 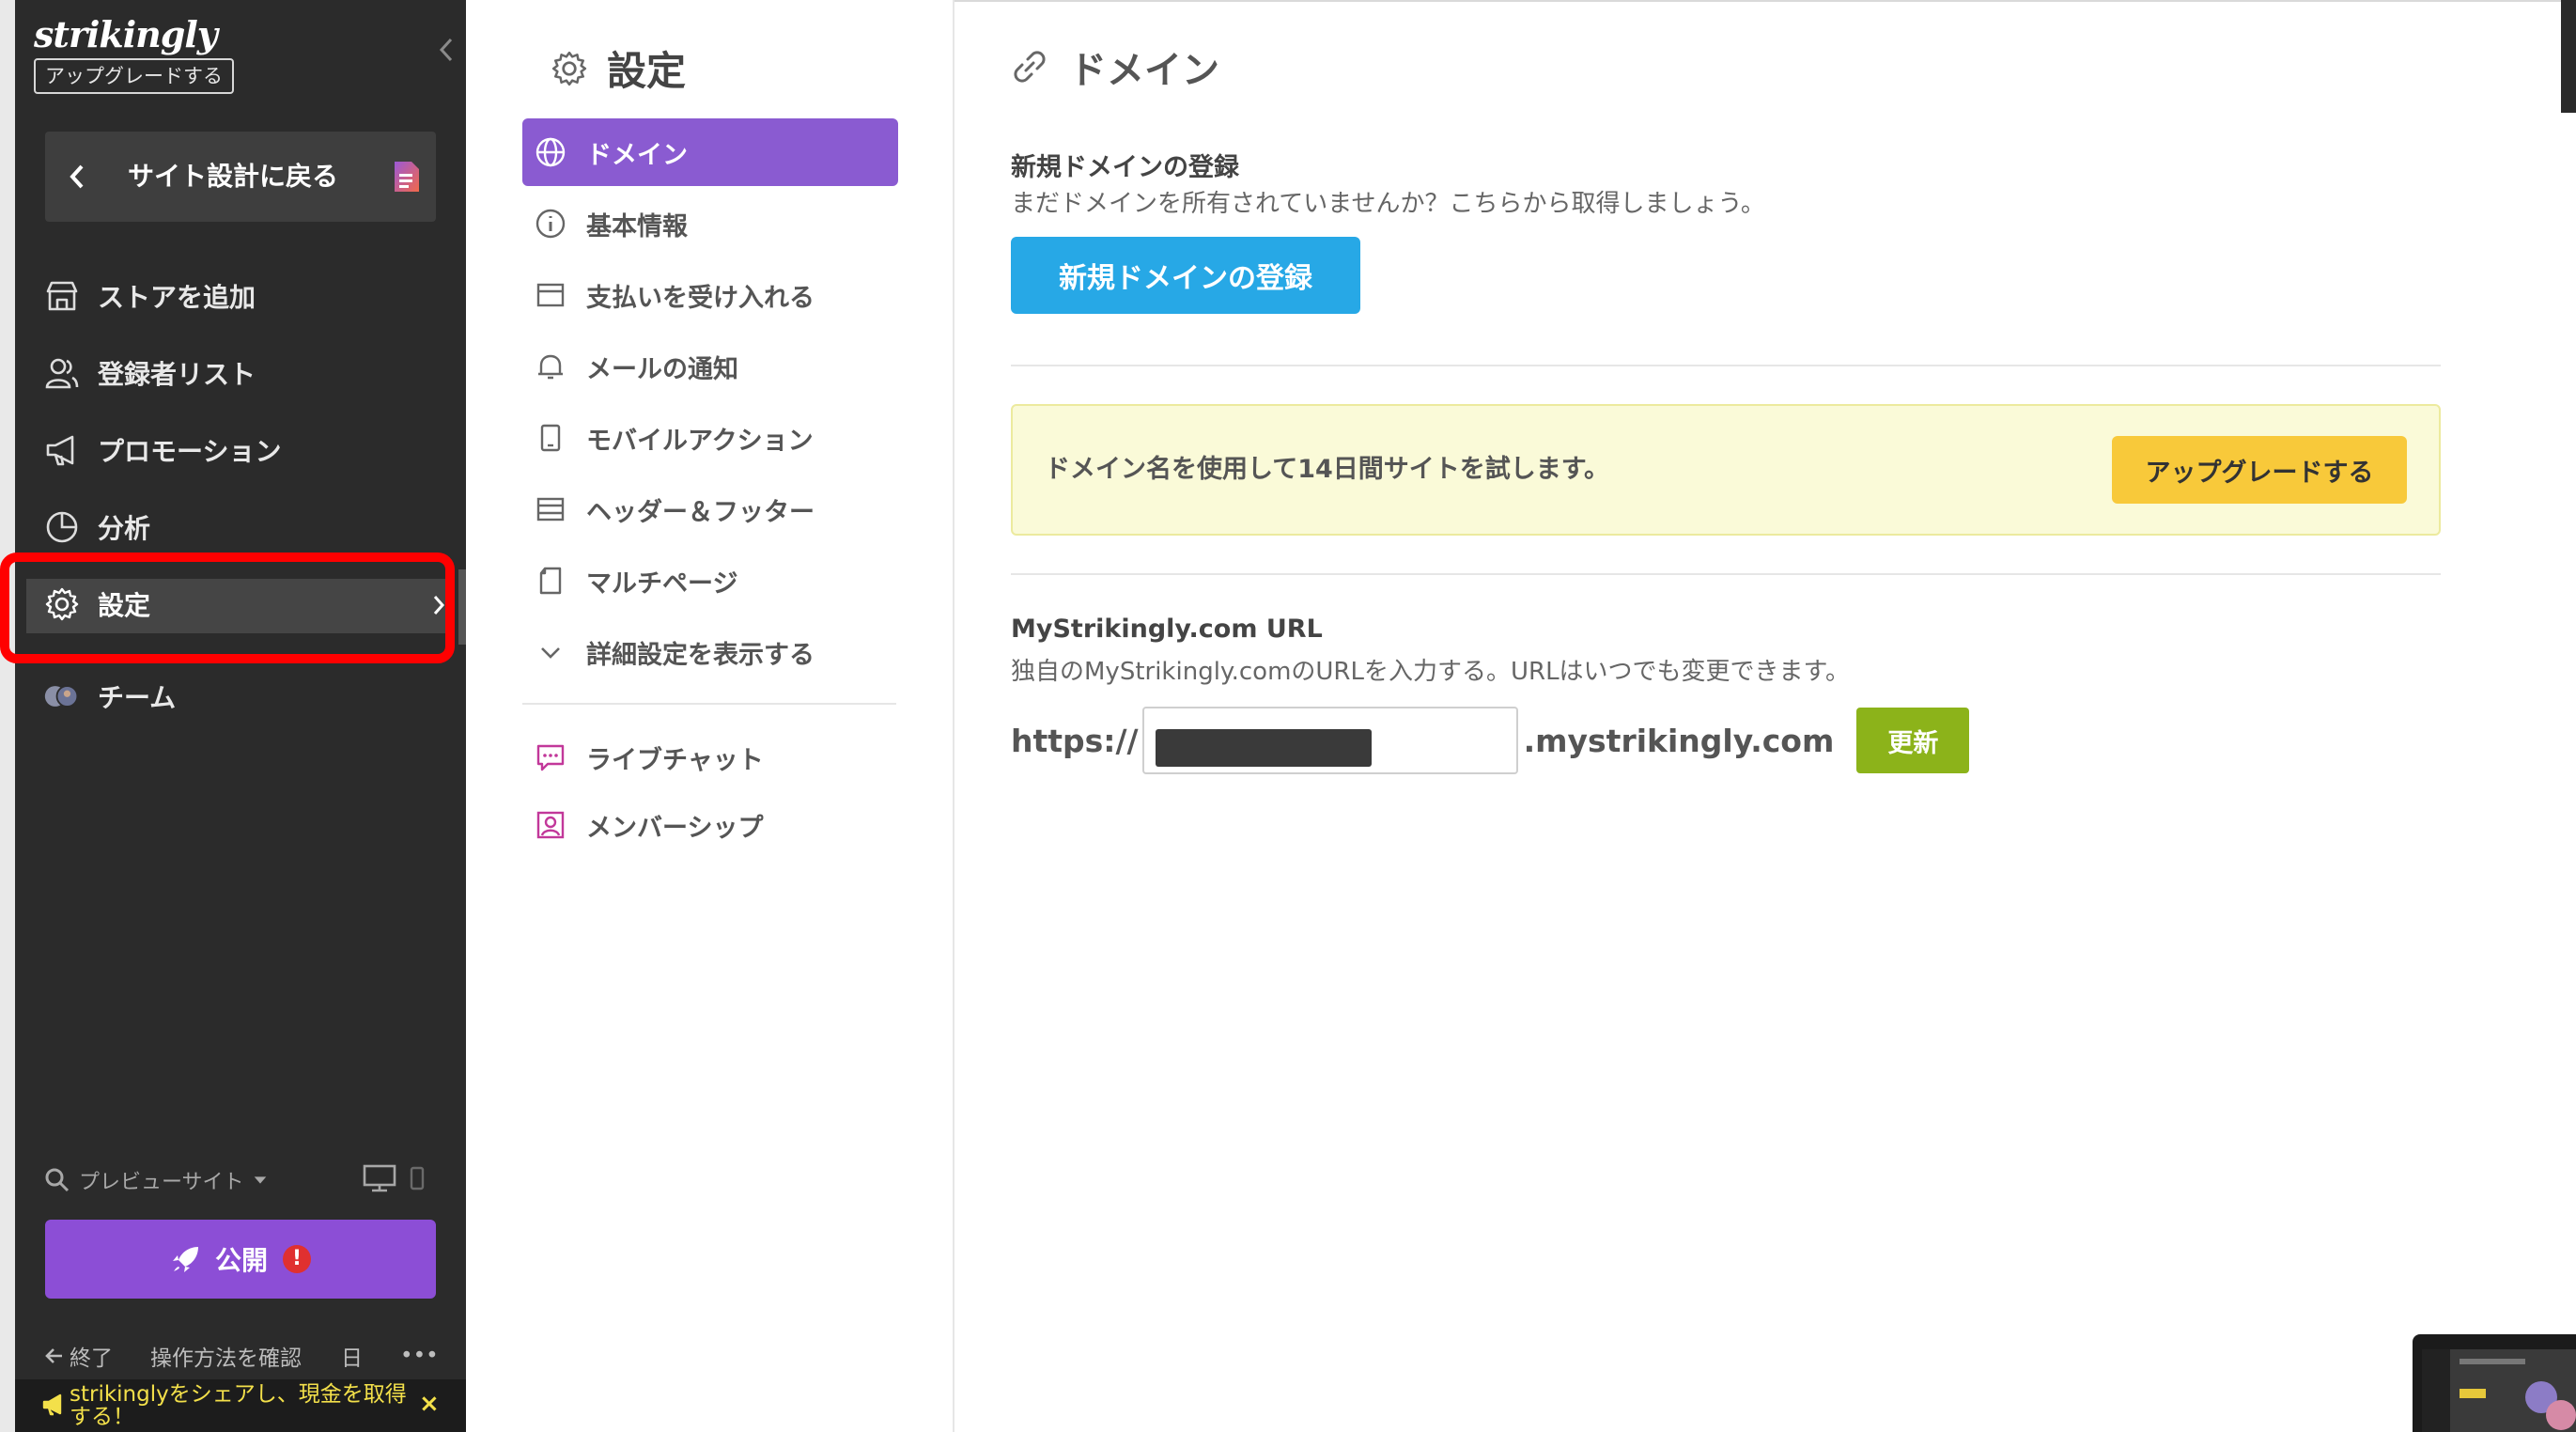 I want to click on subdomain-row: https:// .mystrikingly.com 更新, so click(x=1491, y=740).